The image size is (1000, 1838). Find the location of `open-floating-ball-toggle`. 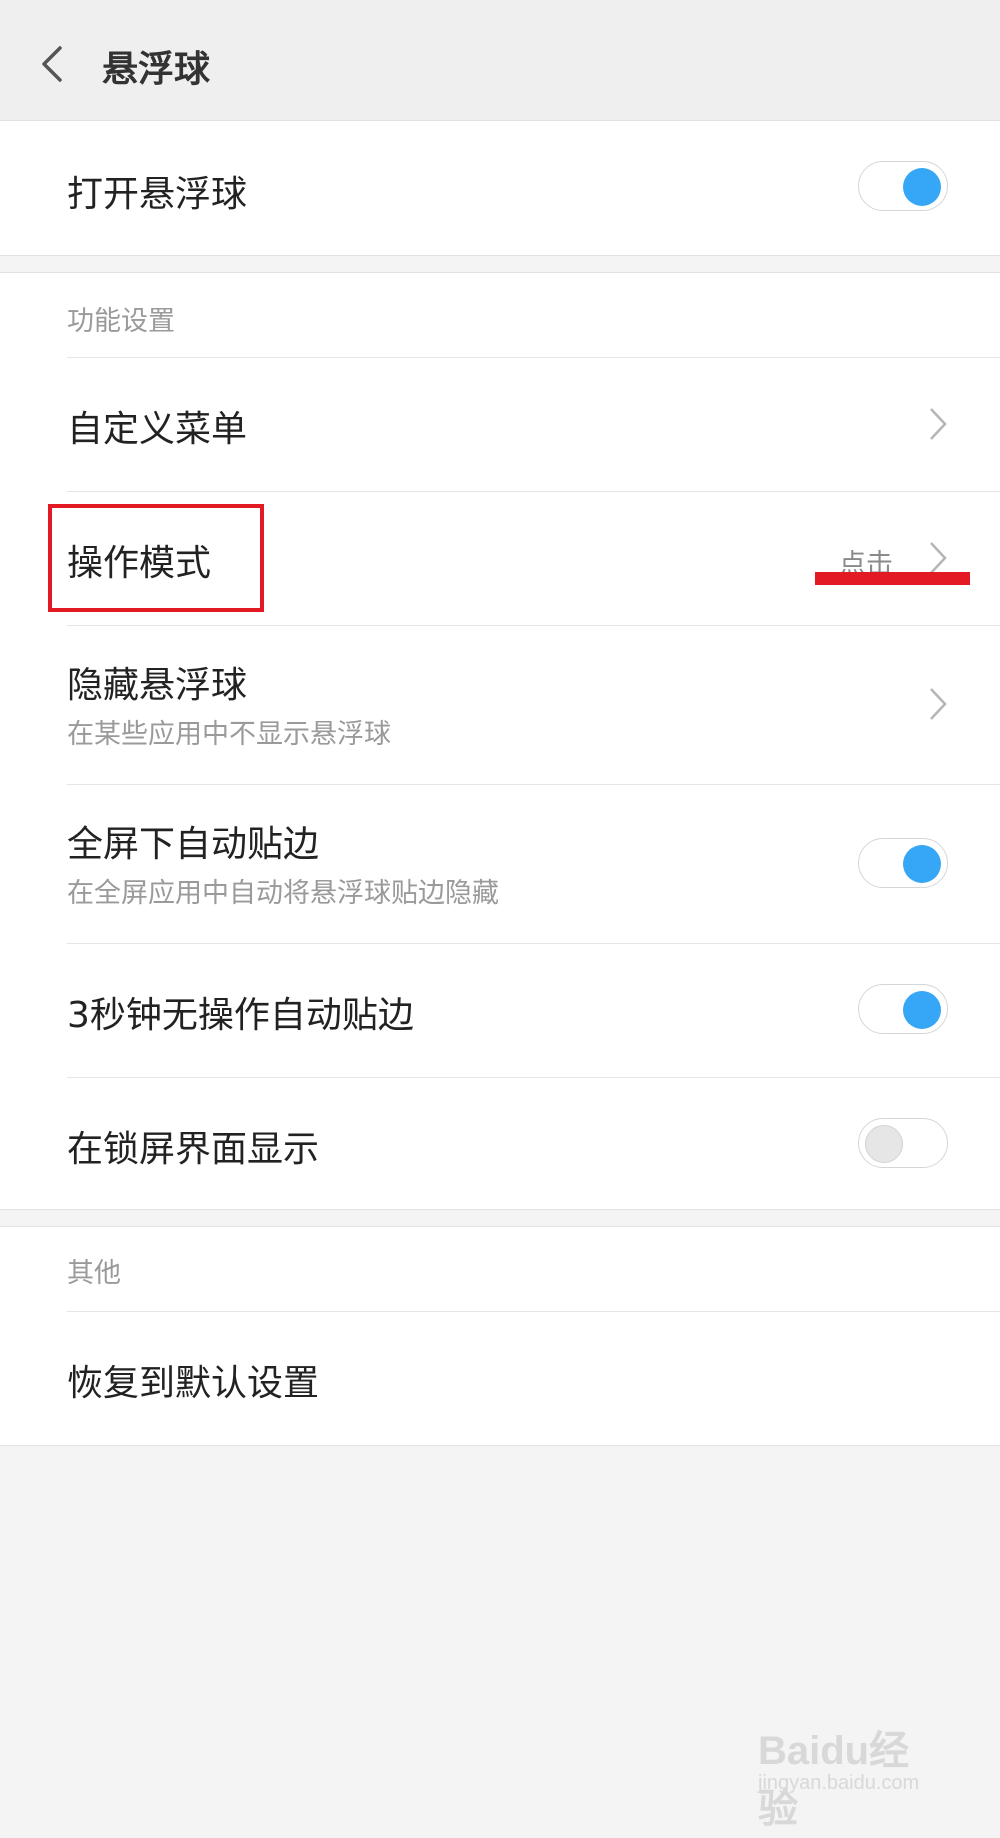

open-floating-ball-toggle is located at coordinates (903, 186).